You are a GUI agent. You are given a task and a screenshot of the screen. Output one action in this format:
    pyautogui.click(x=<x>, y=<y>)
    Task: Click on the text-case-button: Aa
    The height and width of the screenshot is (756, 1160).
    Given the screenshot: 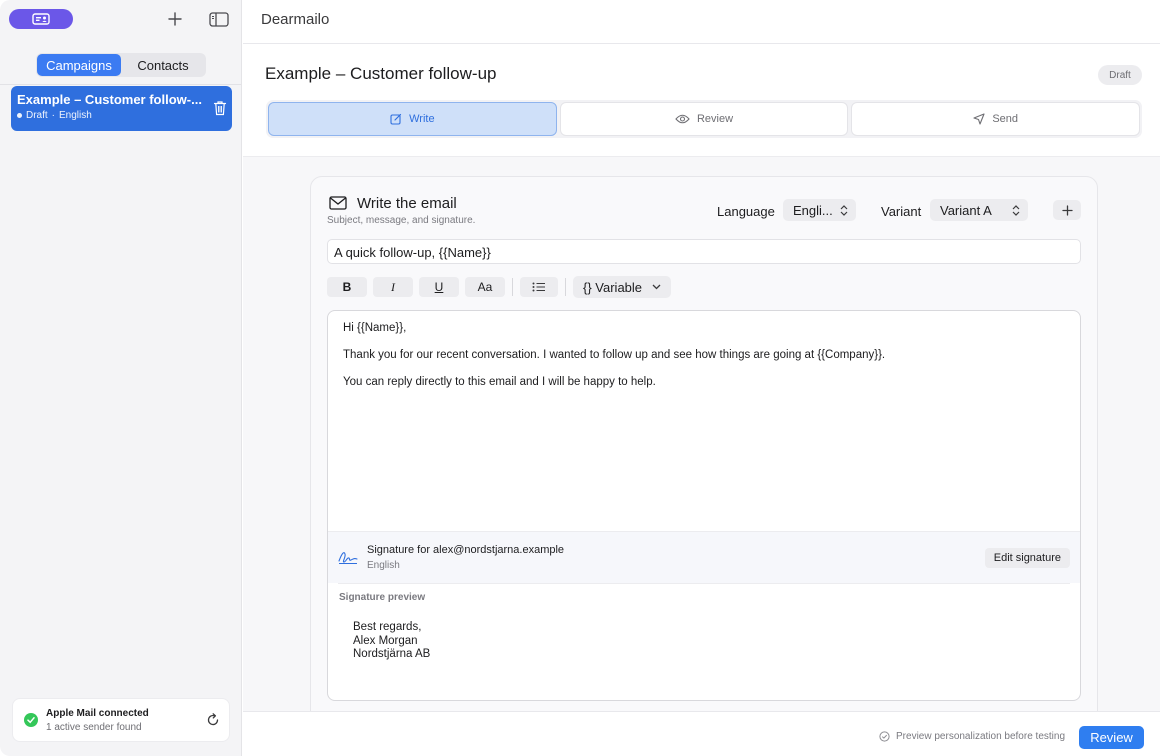 What is the action you would take?
    pyautogui.click(x=485, y=287)
    